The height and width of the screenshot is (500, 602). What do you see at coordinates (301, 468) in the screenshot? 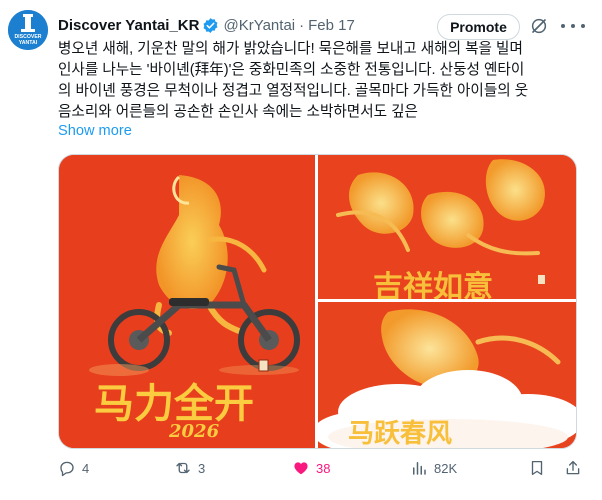
I see `heart-icon` at bounding box center [301, 468].